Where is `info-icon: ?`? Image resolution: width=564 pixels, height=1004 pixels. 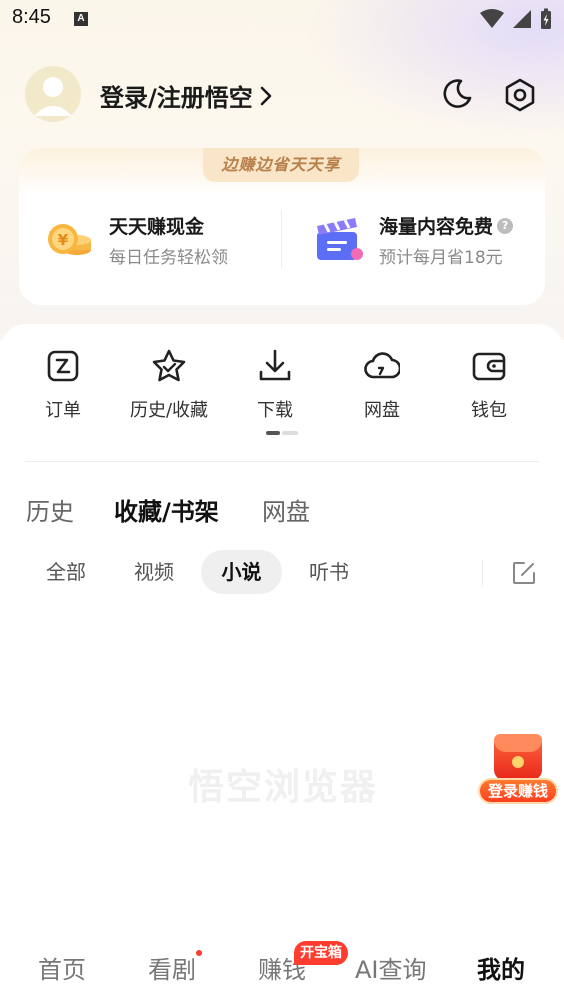
info-icon: ? is located at coordinates (505, 225).